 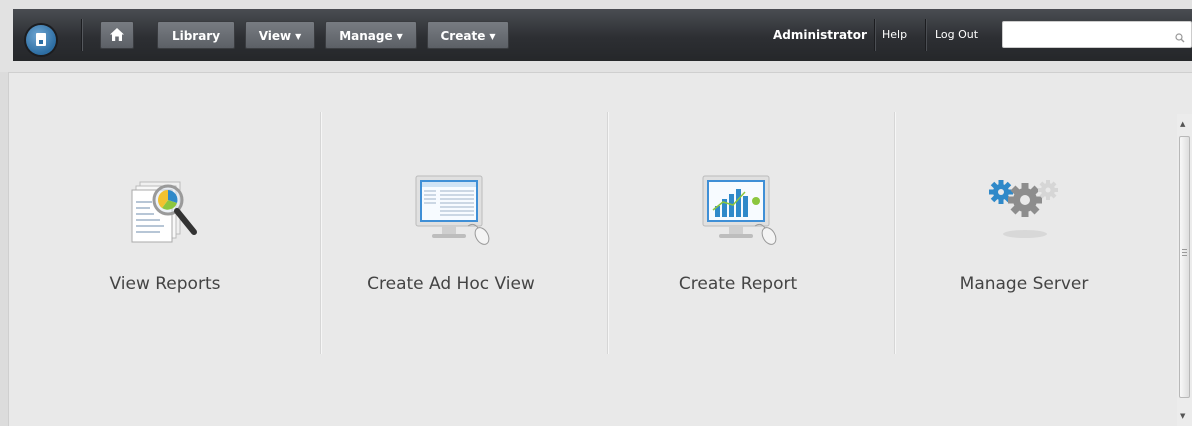 I want to click on create-report-label: Create Report, so click(x=738, y=284).